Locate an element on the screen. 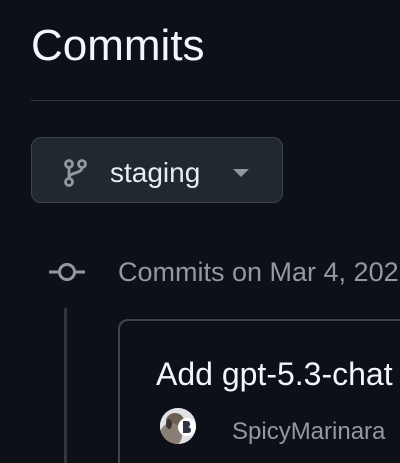  git-commit-icon is located at coordinates (67, 272).